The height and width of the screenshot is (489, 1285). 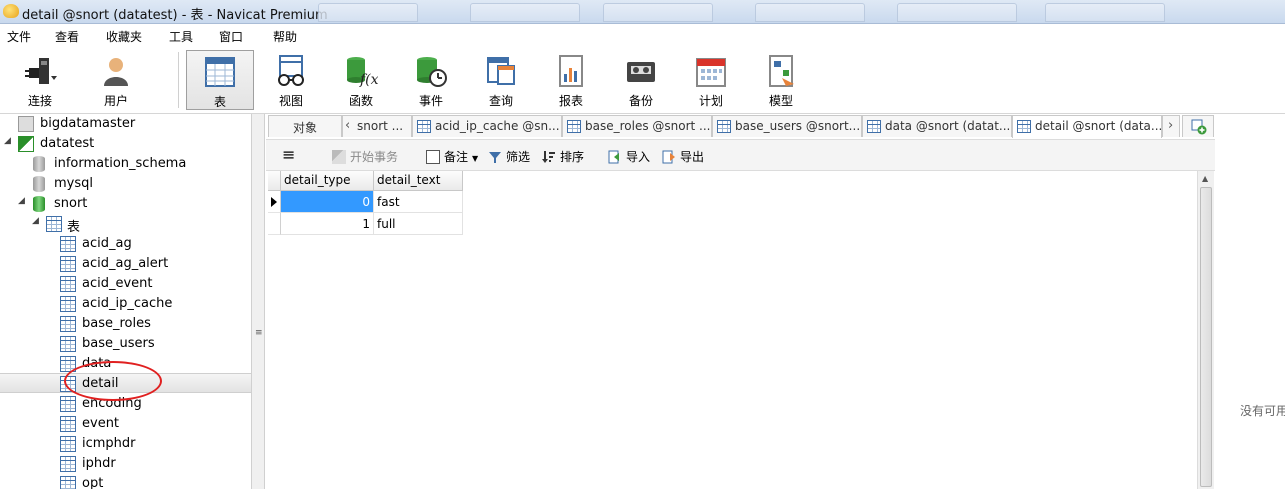 I want to click on tree-item-table: acid_ag, so click(x=125, y=244).